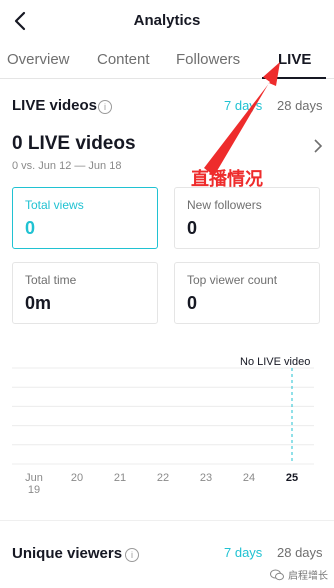  I want to click on x-tick-label: 22, so click(163, 478).